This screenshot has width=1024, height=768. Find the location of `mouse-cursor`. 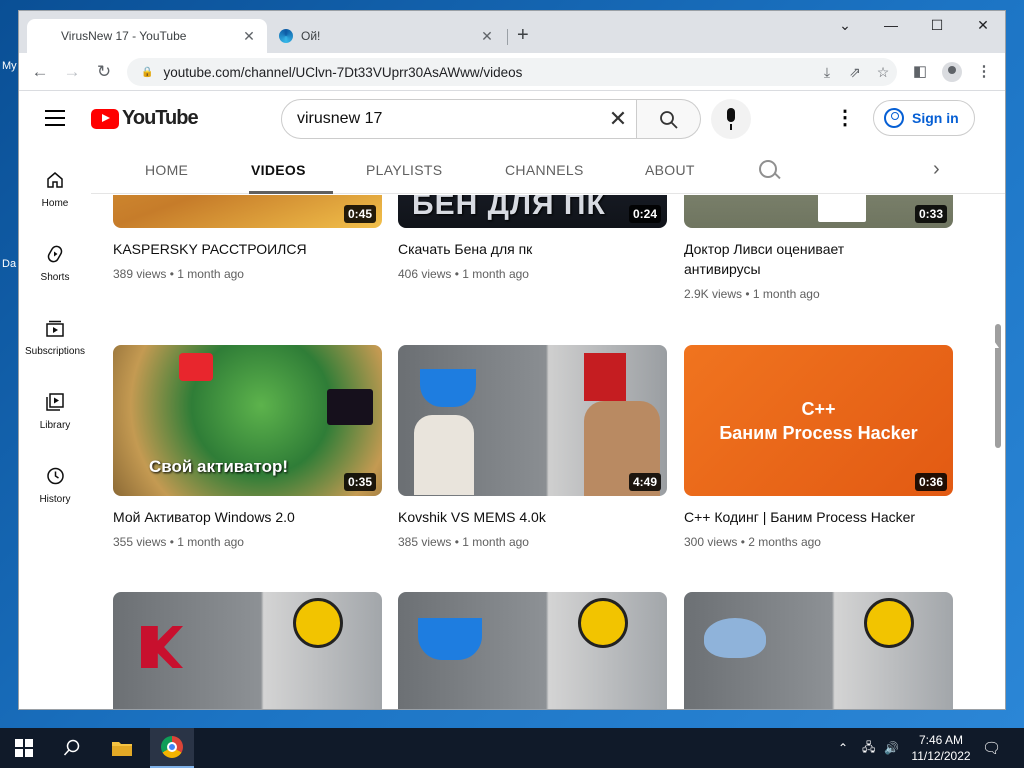

mouse-cursor is located at coordinates (995, 343).